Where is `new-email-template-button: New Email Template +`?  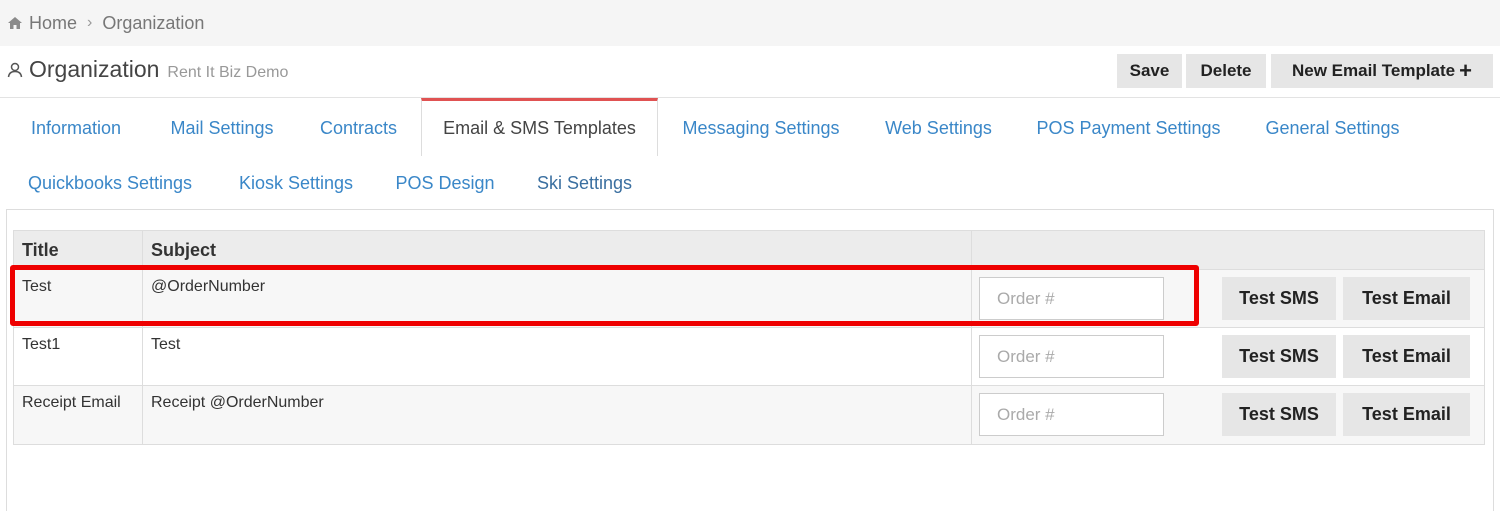
new-email-template-button: New Email Template + is located at coordinates (1382, 71).